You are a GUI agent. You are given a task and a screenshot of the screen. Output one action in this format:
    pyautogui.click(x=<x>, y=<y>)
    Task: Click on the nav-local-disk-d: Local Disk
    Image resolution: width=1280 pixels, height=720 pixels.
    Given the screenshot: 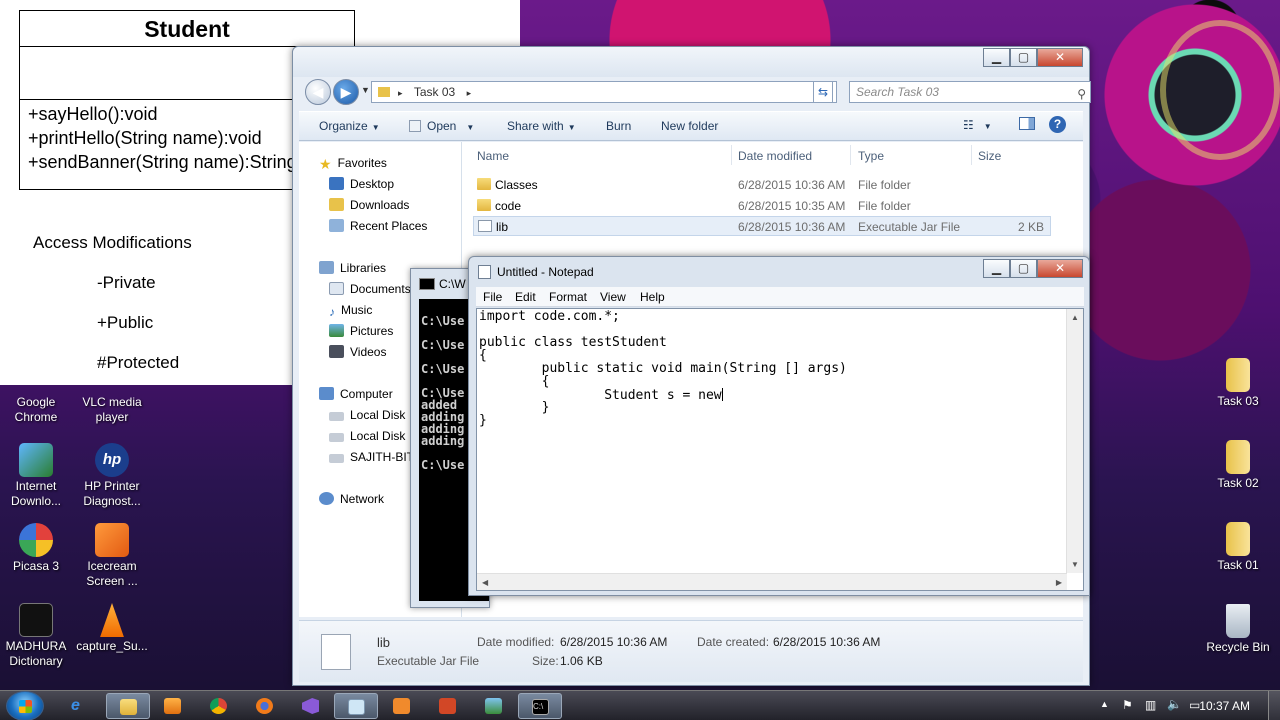 What is the action you would take?
    pyautogui.click(x=367, y=436)
    